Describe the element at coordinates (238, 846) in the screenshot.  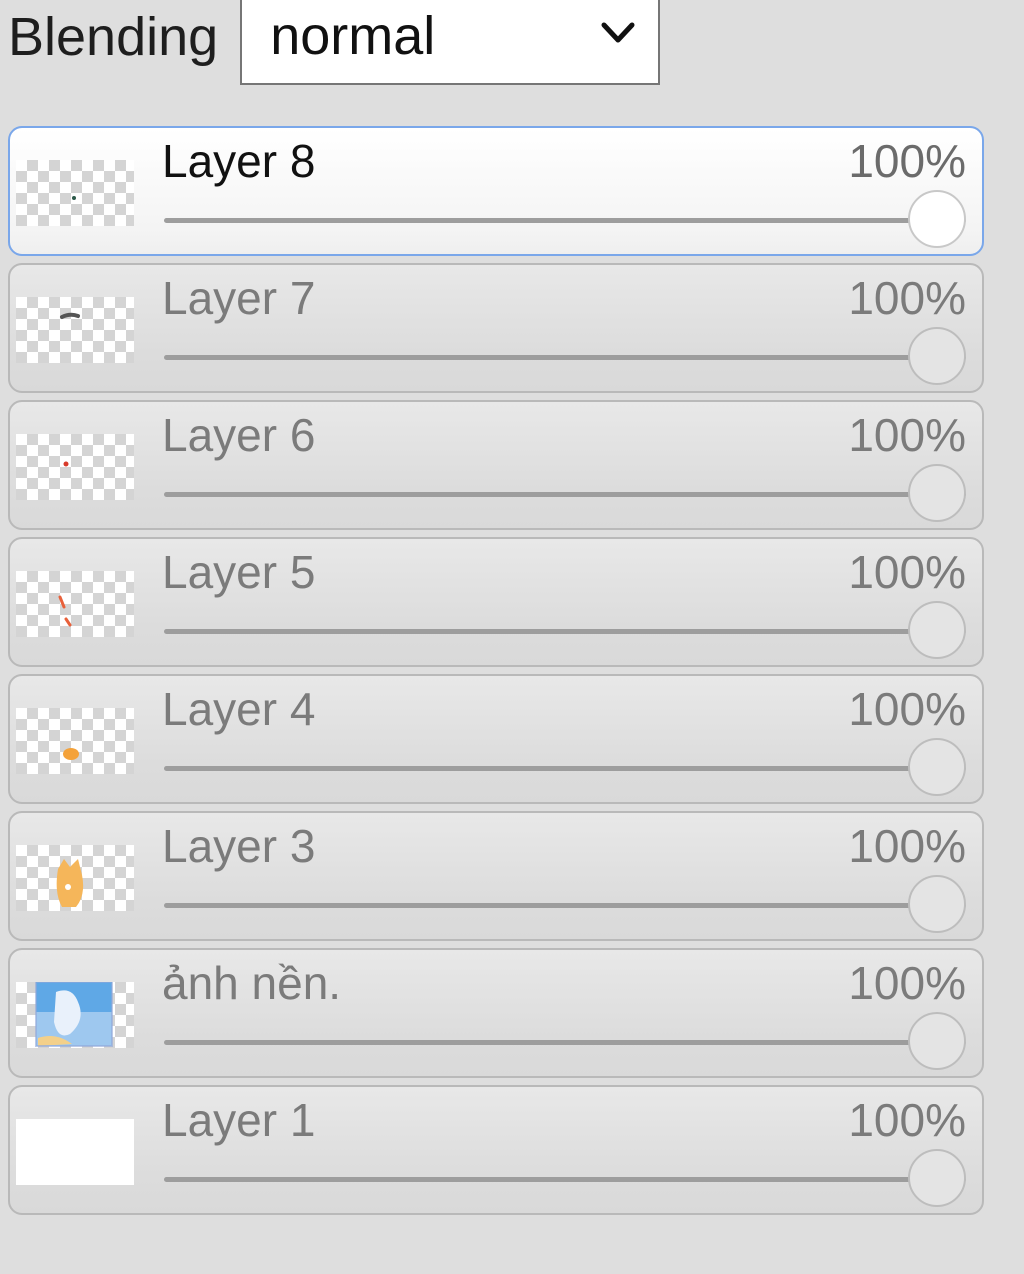
I see `layer-name: Layer 3` at that location.